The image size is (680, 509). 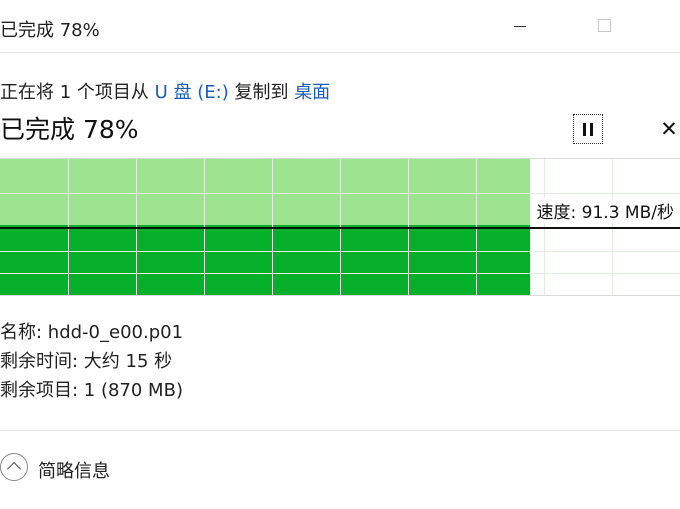 I want to click on file-name: 名称: hdd-0_e00.p01, so click(x=92, y=332).